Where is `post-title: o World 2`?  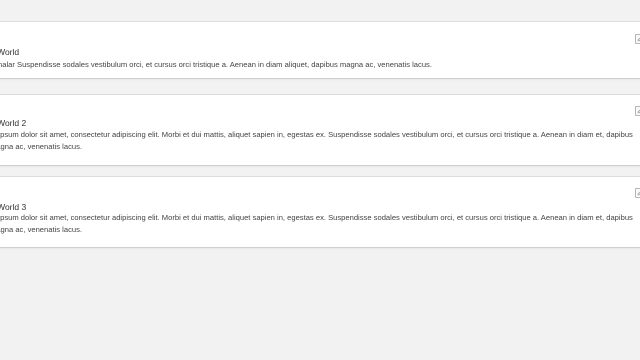 post-title: o World 2 is located at coordinates (13, 123).